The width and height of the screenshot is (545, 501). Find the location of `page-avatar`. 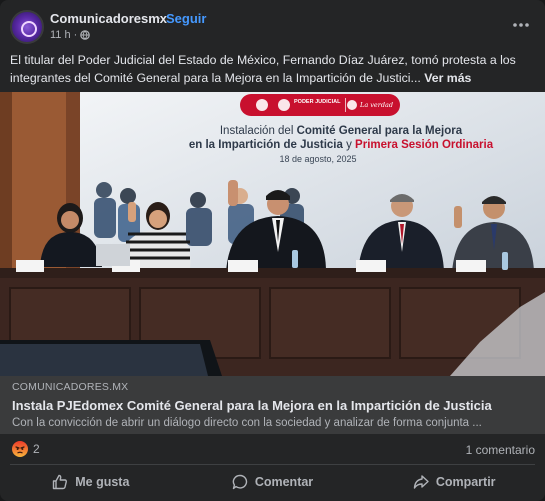

page-avatar is located at coordinates (27, 27).